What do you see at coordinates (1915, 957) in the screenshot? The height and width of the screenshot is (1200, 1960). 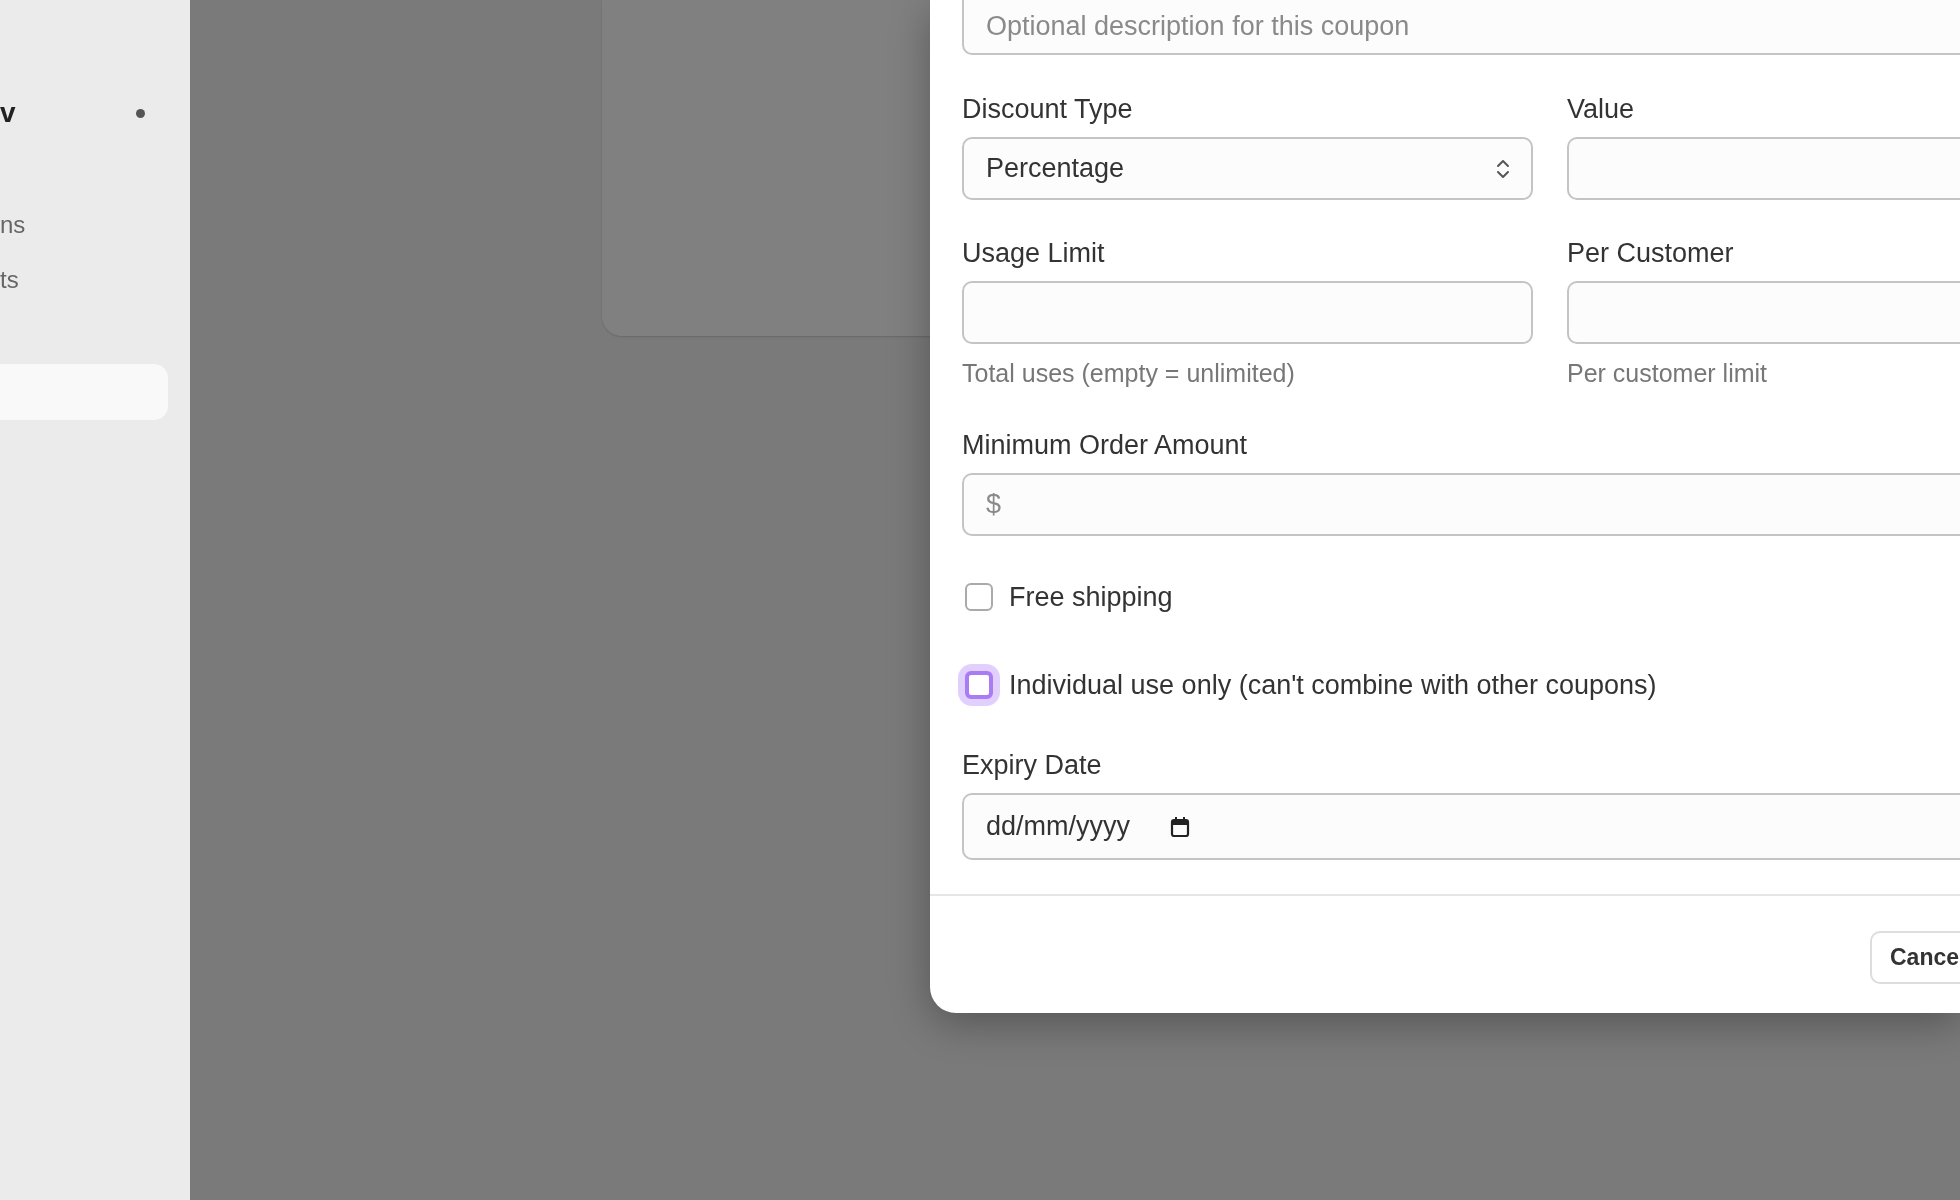 I see `cancel-button: Cance` at bounding box center [1915, 957].